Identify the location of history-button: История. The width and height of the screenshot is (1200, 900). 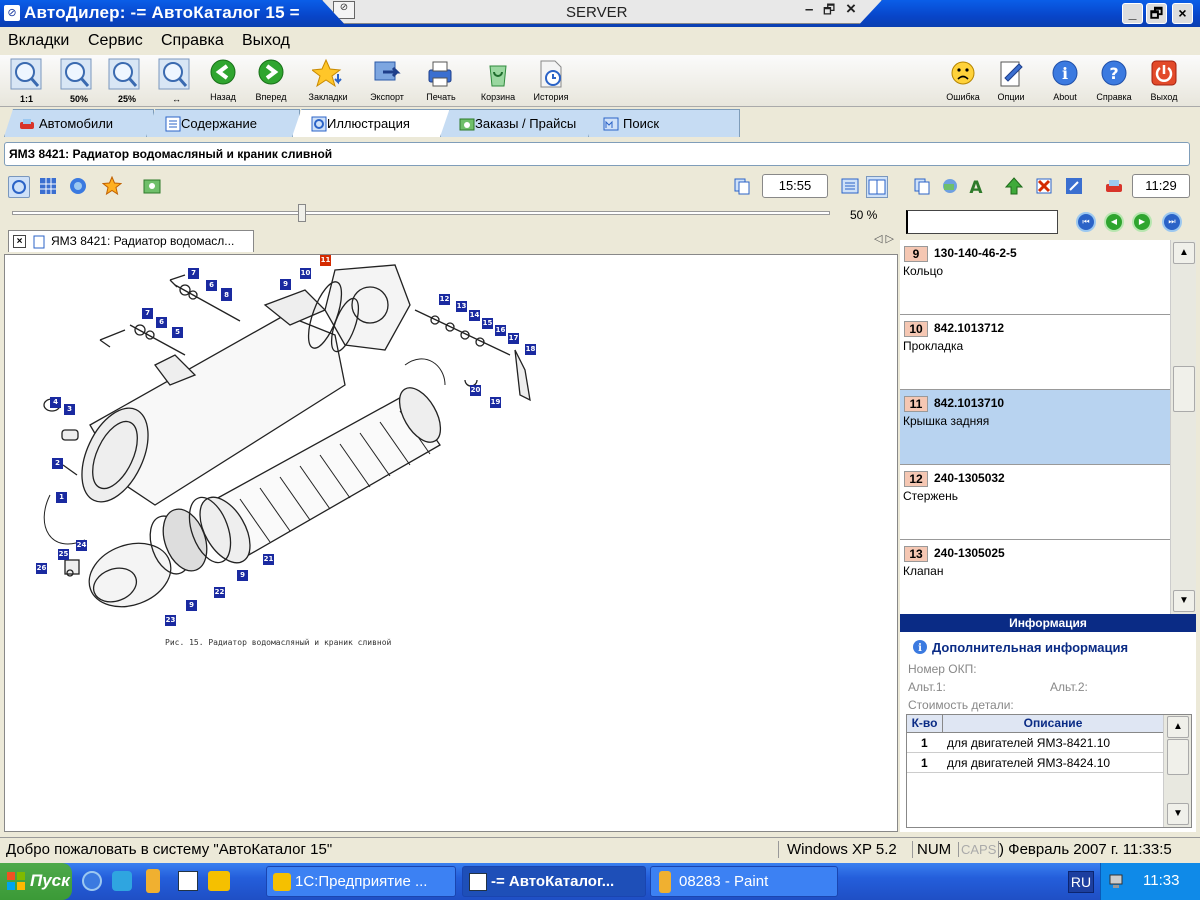
(551, 81).